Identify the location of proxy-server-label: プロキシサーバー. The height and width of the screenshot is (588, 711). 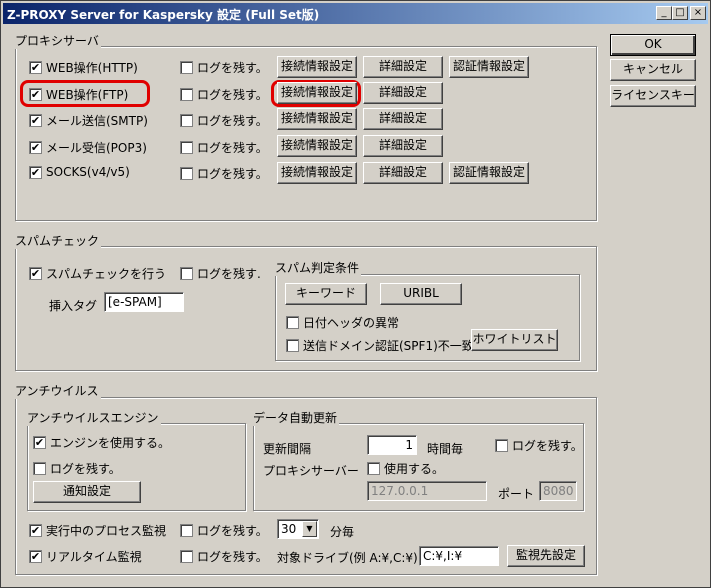
(311, 471).